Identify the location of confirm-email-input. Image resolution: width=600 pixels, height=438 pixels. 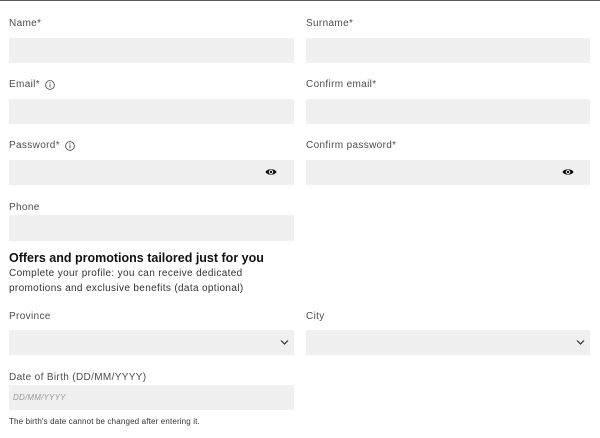
(448, 111).